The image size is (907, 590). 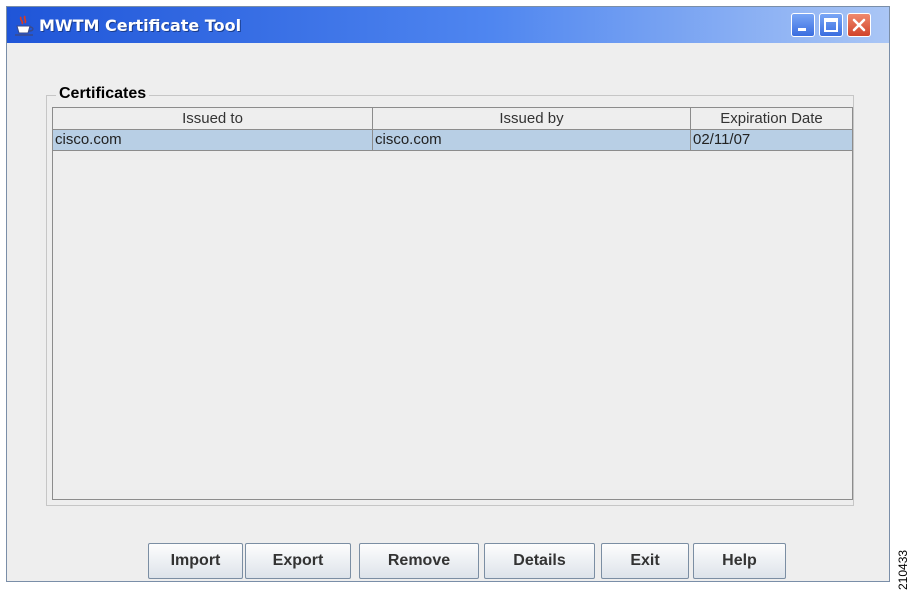 What do you see at coordinates (195, 561) in the screenshot?
I see `import-button: Import` at bounding box center [195, 561].